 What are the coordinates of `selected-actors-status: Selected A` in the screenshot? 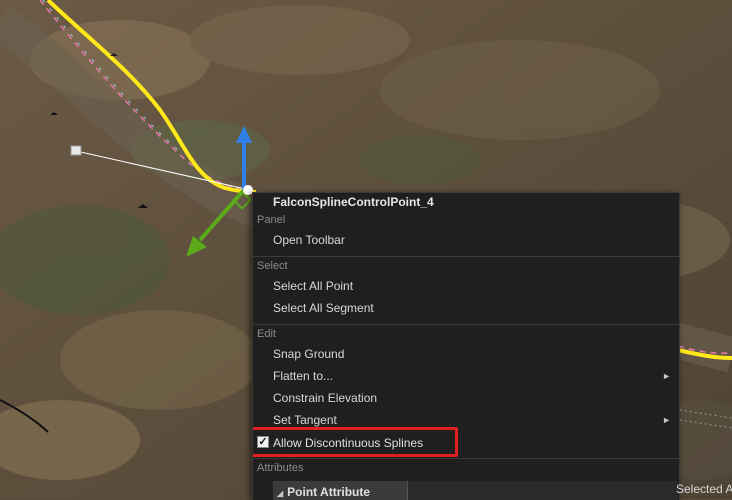 It's located at (704, 489).